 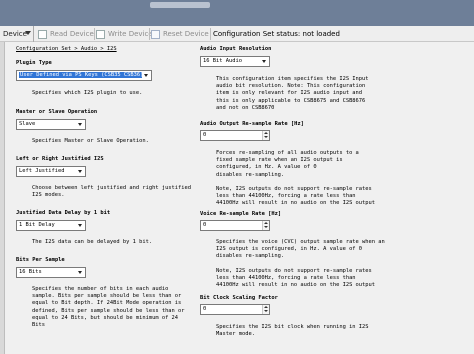 I want to click on voice-resample-value: 0, so click(x=205, y=225).